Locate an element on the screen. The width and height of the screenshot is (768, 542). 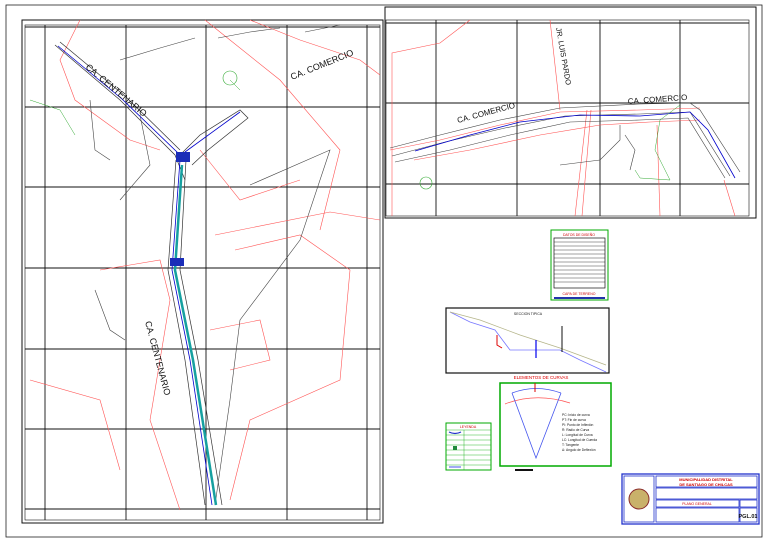
curve-item: Δ: Angulo de Deflexión is located at coordinates (579, 450).